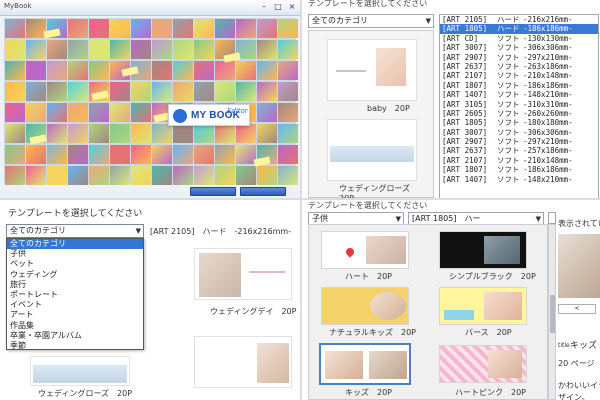 The image size is (600, 400). What do you see at coordinates (180, 116) in the screenshot?
I see `book-logo-icon` at bounding box center [180, 116].